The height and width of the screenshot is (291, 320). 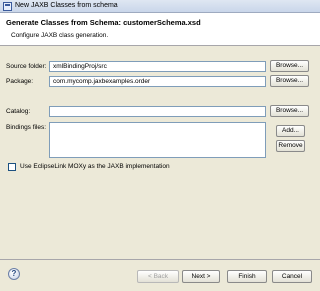 What do you see at coordinates (20, 81) in the screenshot?
I see `package-label: Package:` at bounding box center [20, 81].